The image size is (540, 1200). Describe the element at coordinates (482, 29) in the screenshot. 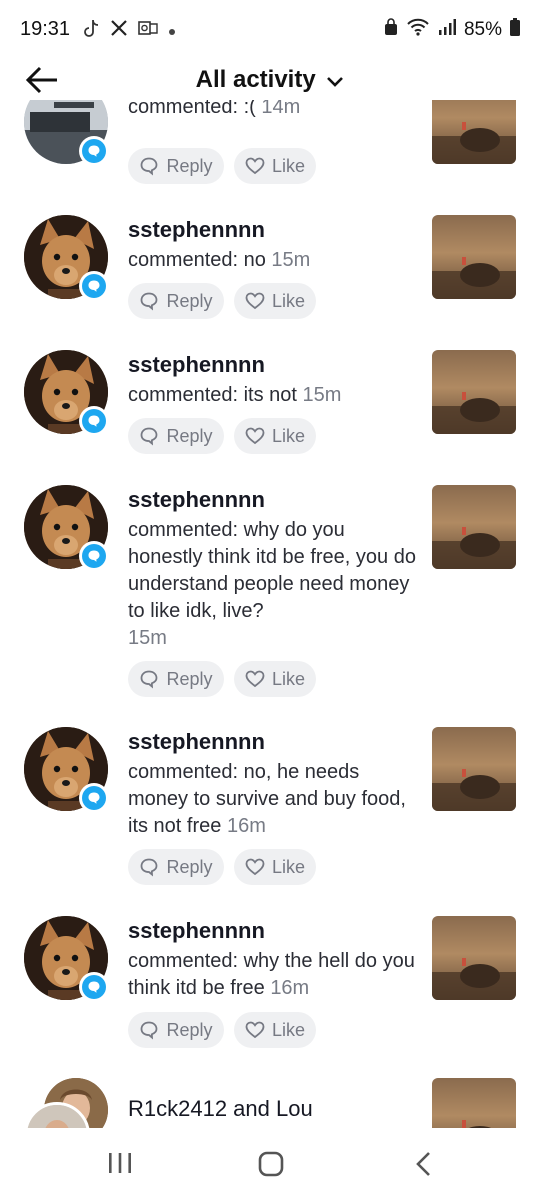

I see `battery-text: 85%` at that location.